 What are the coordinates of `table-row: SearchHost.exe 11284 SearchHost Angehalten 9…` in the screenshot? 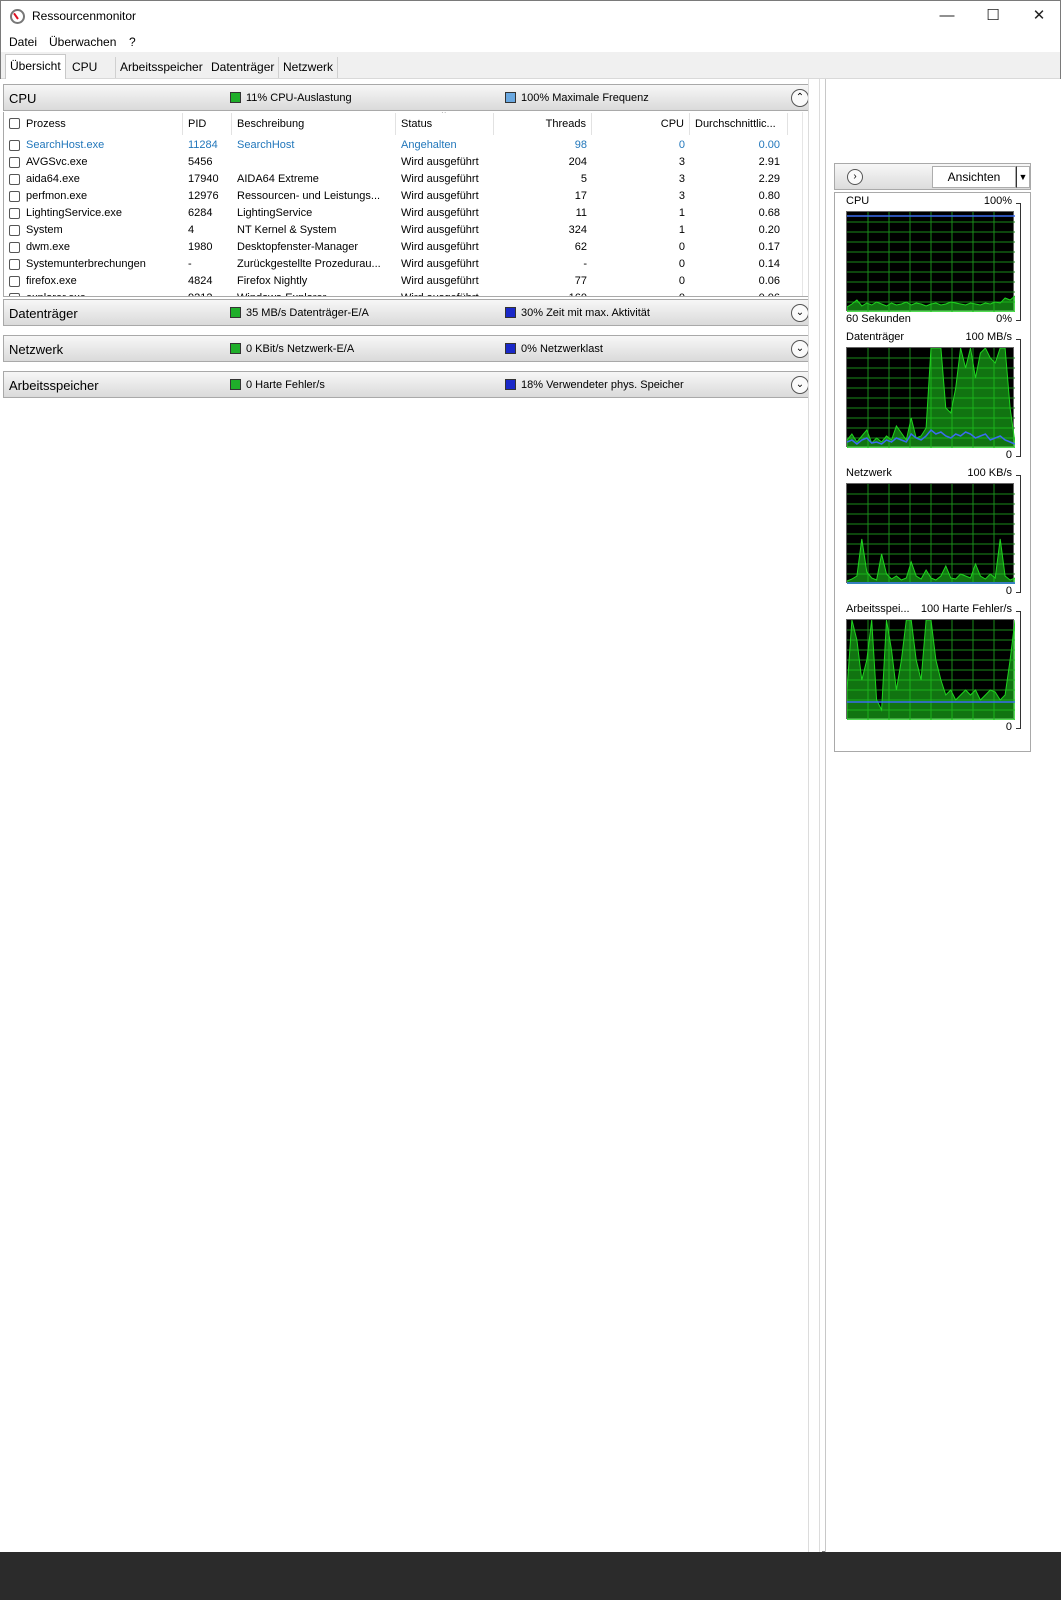 It's located at (404, 145).